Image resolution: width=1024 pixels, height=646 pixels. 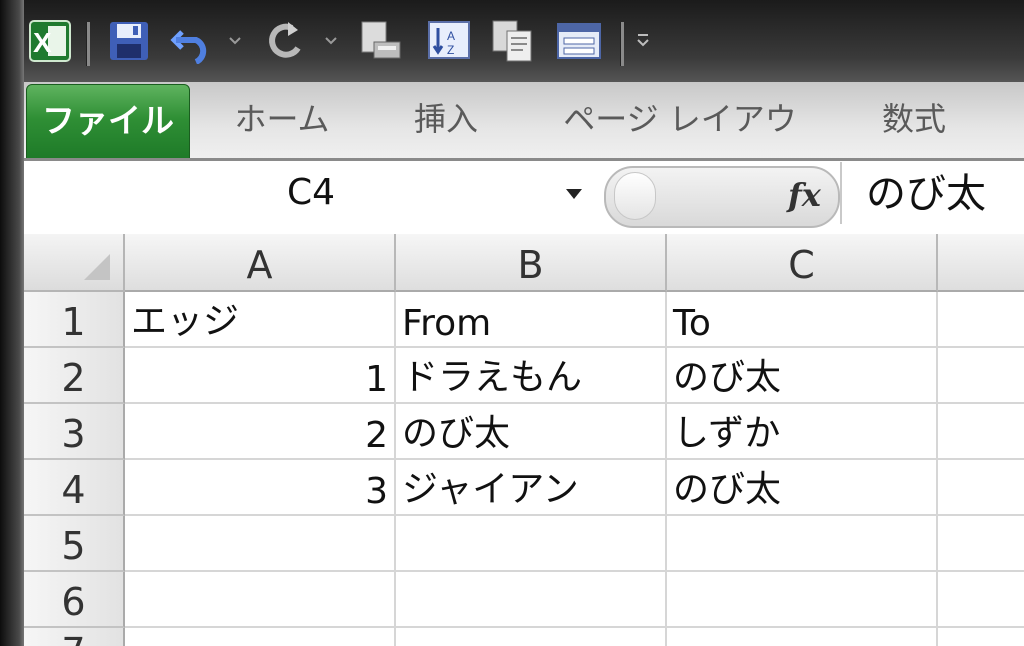 What do you see at coordinates (531, 376) in the screenshot?
I see `cell-b2: ドラえもん` at bounding box center [531, 376].